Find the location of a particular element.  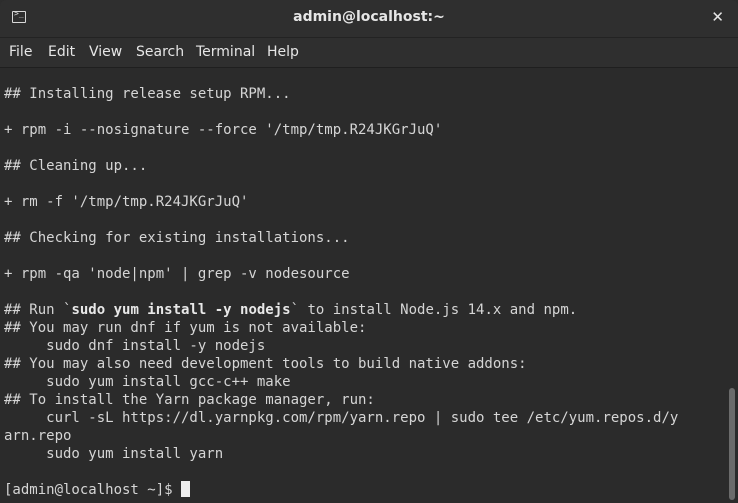

terminal-text: ` to install Node.js 14.x and npm. is located at coordinates (434, 310).